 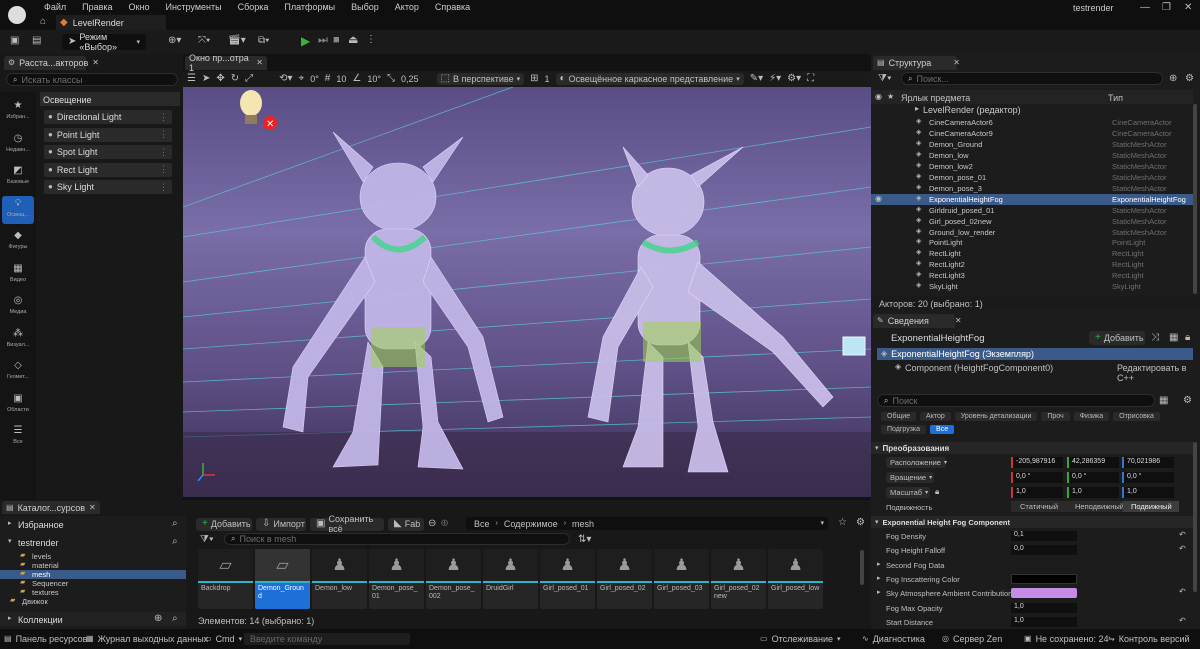 What do you see at coordinates (18, 177) in the screenshot?
I see `category-cube: ◩ Базовые` at bounding box center [18, 177].